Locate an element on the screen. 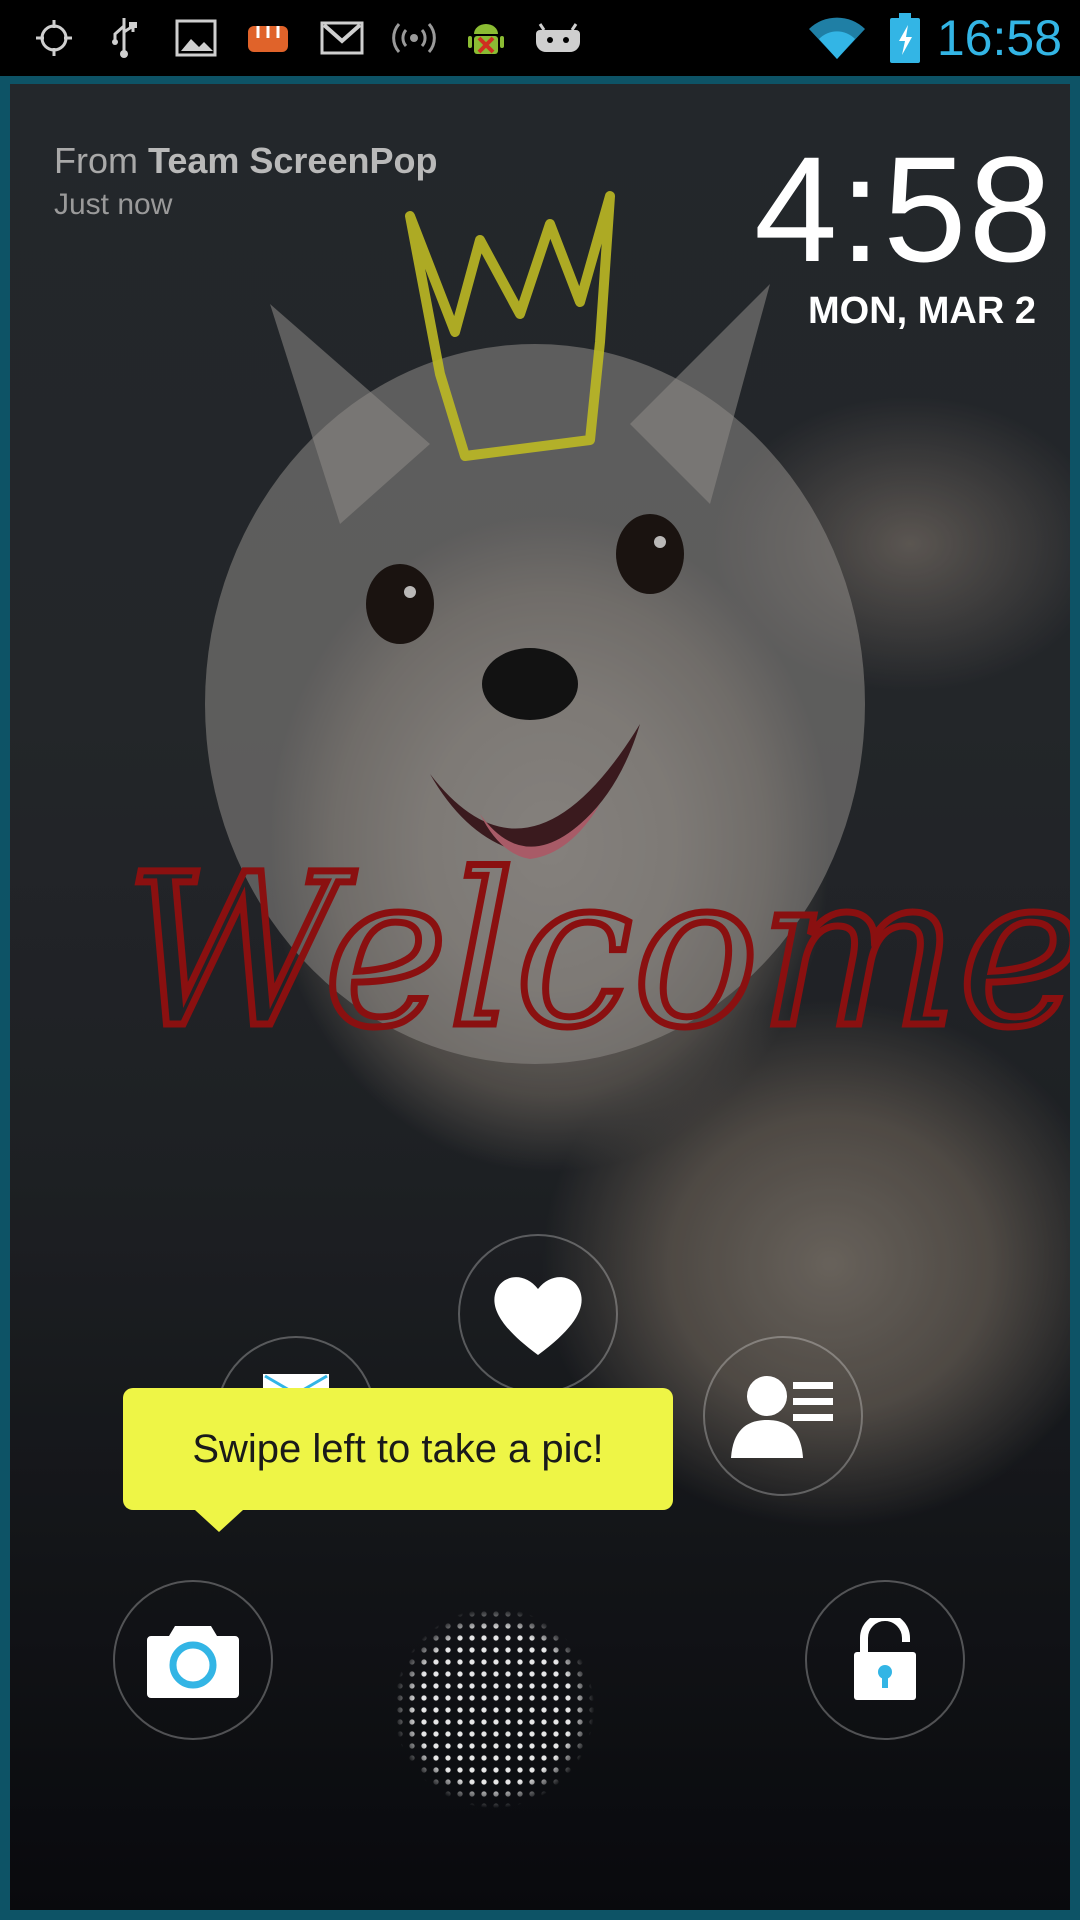 The image size is (1080, 1920). status-clock: 16:58 is located at coordinates (999, 38).